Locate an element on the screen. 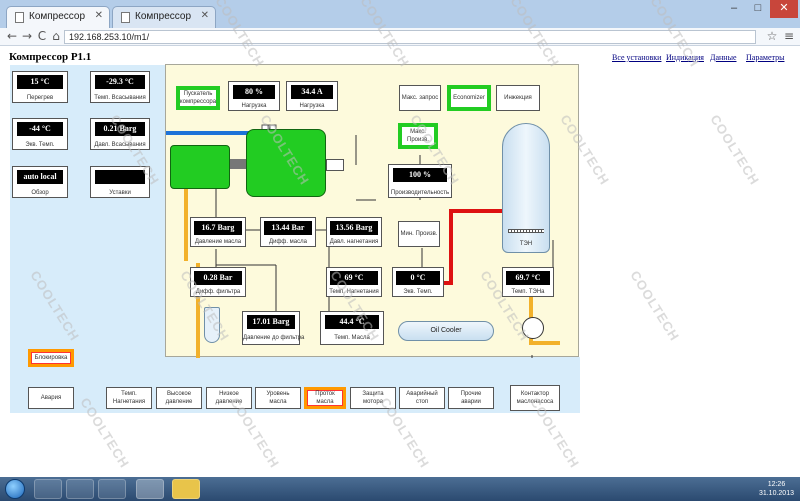 This screenshot has height=501, width=800. load-tile: 80 % Нагрузка is located at coordinates (254, 96).